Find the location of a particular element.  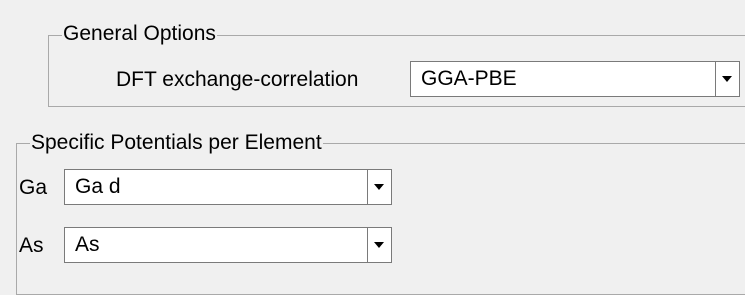

element-label-as: As is located at coordinates (31, 245).